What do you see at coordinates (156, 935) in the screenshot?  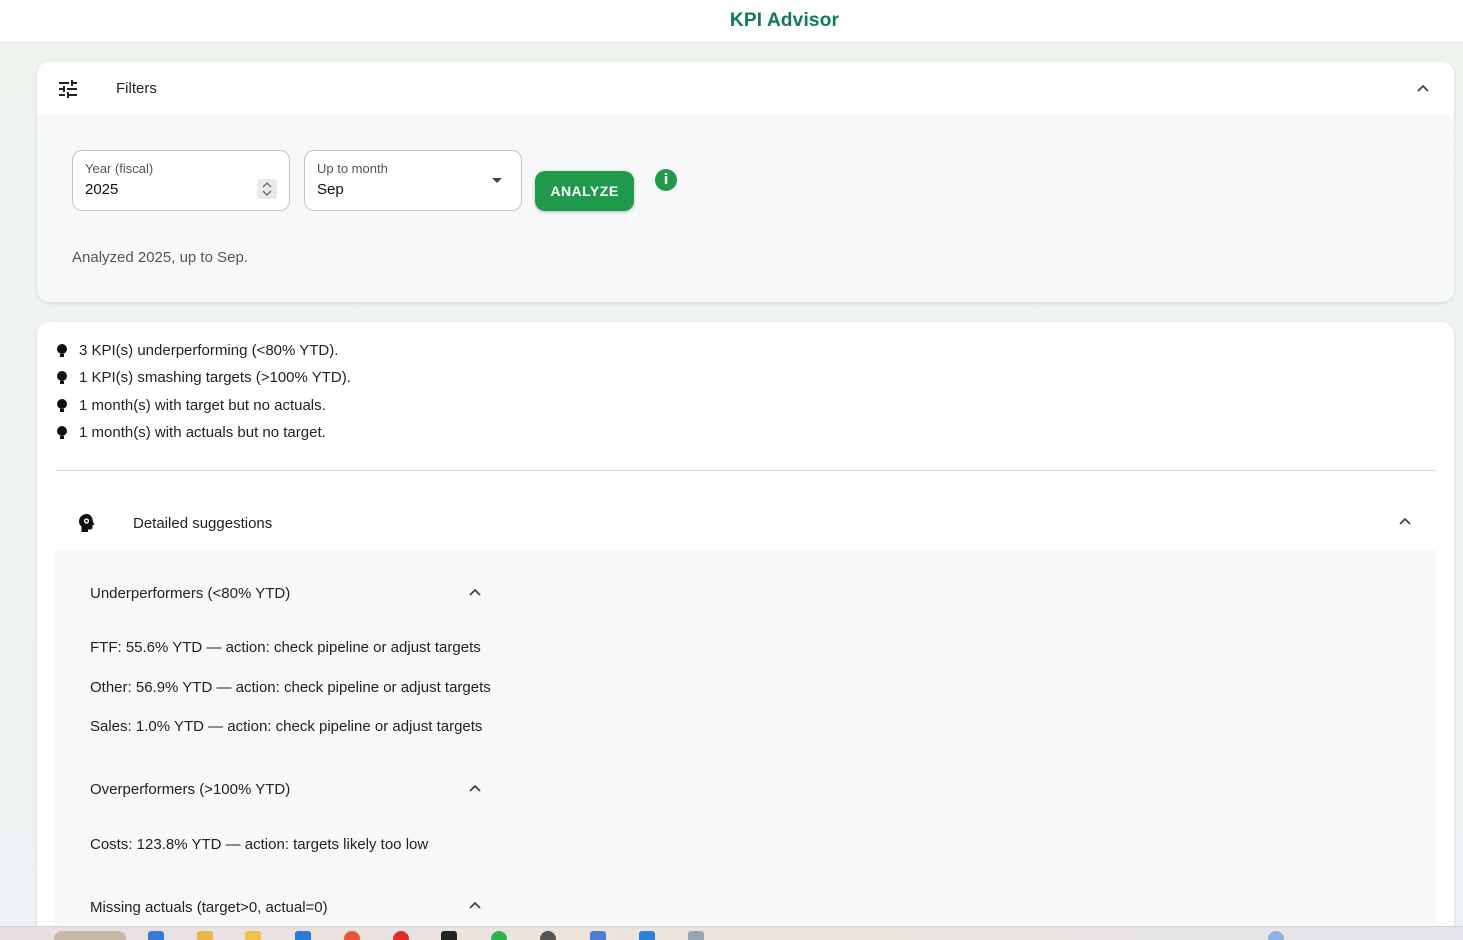 I see `start-icon` at bounding box center [156, 935].